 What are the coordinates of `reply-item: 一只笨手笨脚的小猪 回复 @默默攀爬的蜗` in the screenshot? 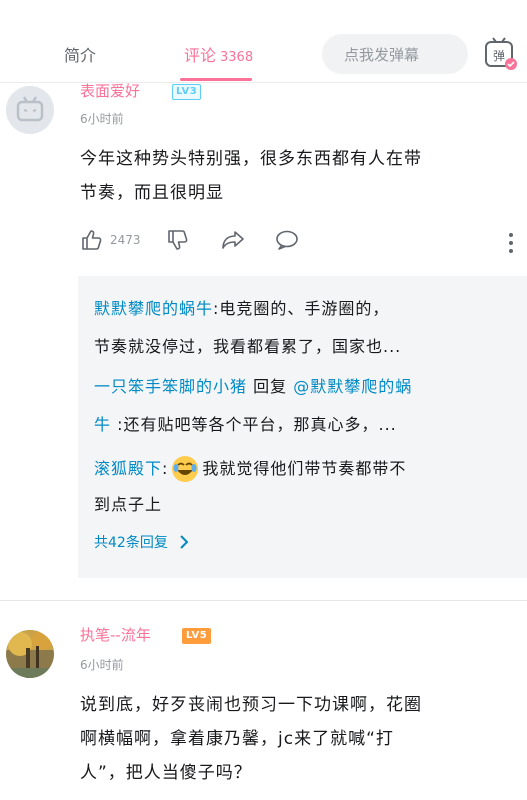 It's located at (253, 387).